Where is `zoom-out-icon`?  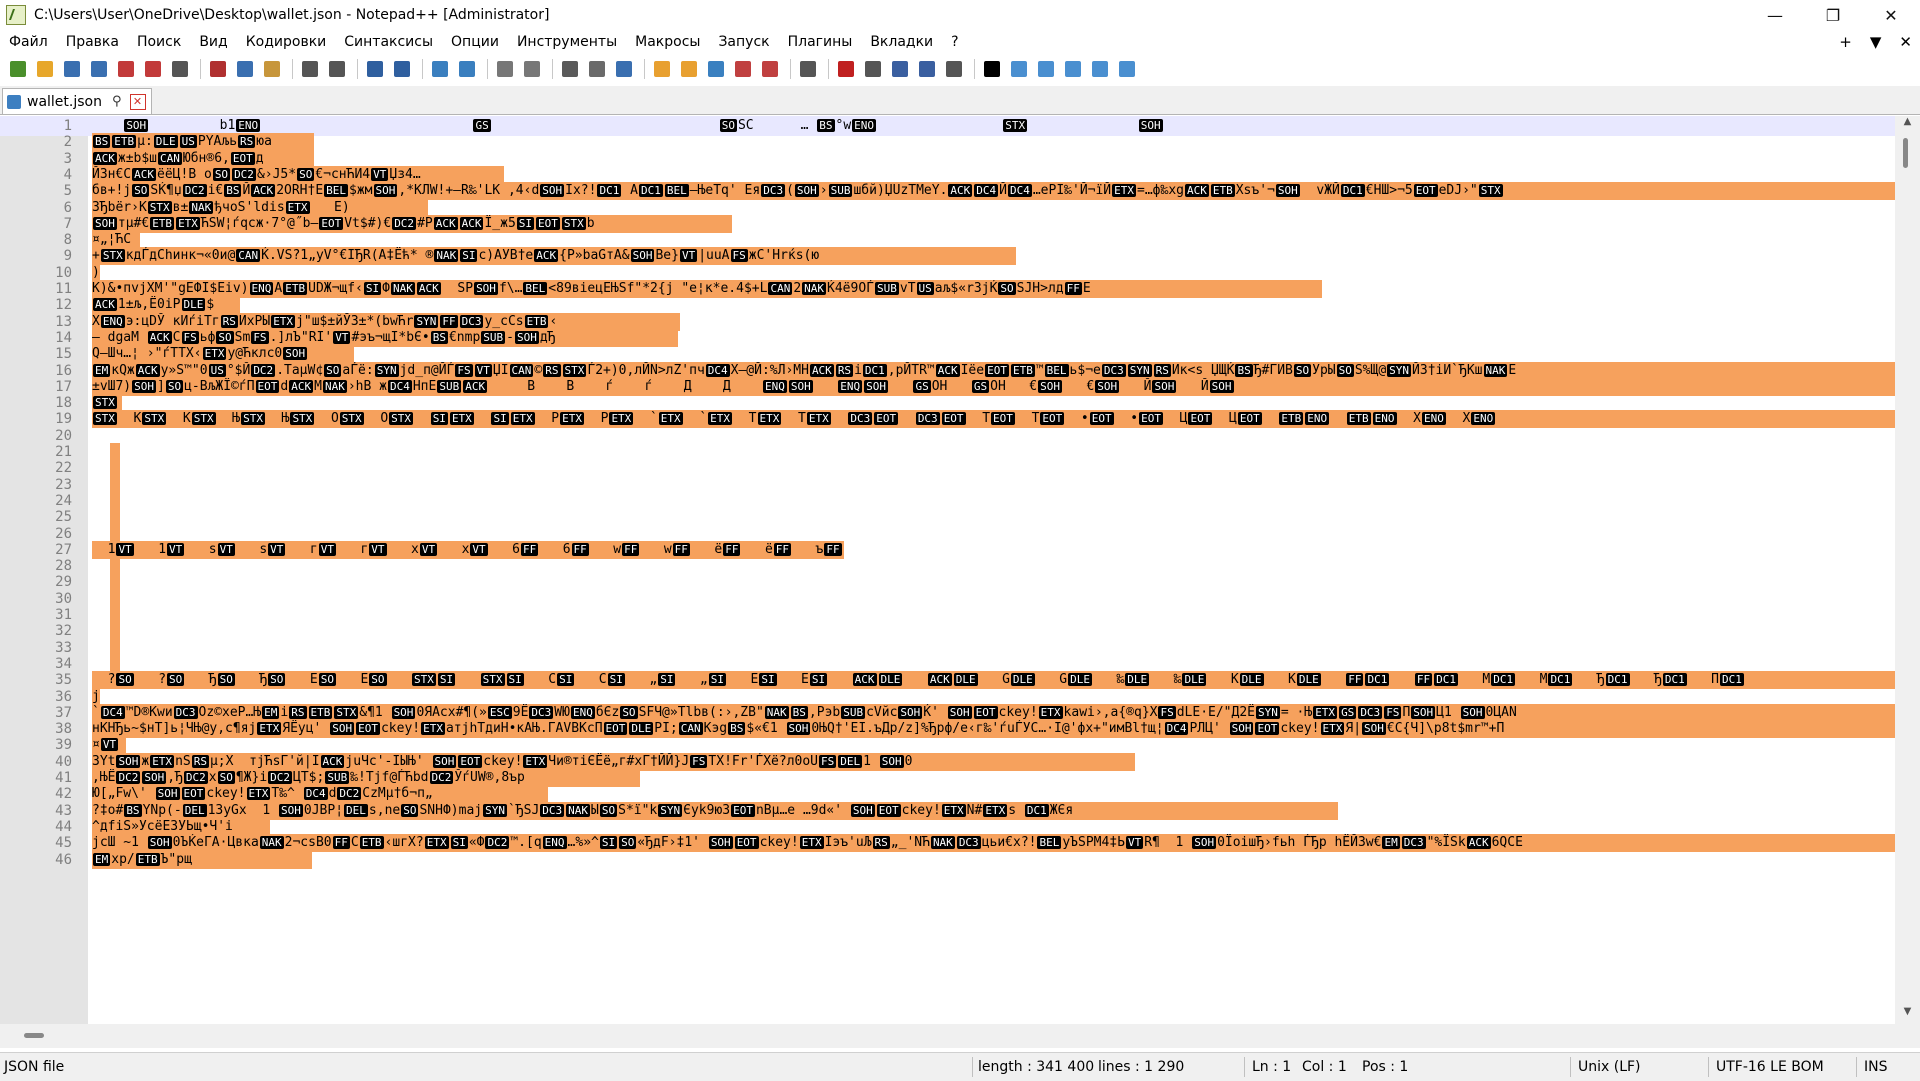 zoom-out-icon is located at coordinates (467, 69).